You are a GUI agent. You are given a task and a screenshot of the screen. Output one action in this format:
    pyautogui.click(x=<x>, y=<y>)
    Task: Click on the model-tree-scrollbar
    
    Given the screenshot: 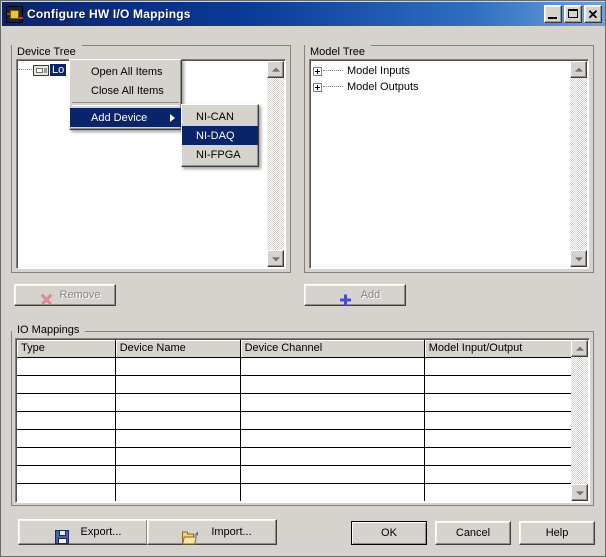 What is the action you would take?
    pyautogui.click(x=578, y=164)
    